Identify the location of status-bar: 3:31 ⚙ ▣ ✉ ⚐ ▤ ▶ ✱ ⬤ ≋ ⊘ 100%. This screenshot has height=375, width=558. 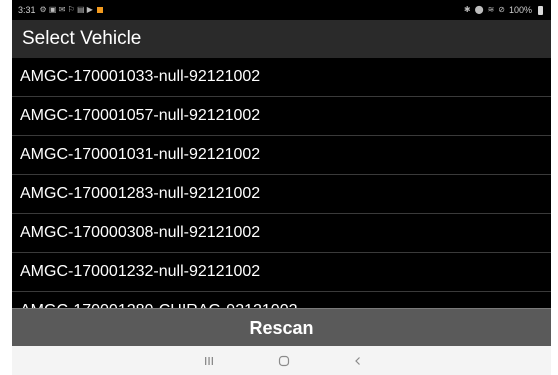
(281, 10).